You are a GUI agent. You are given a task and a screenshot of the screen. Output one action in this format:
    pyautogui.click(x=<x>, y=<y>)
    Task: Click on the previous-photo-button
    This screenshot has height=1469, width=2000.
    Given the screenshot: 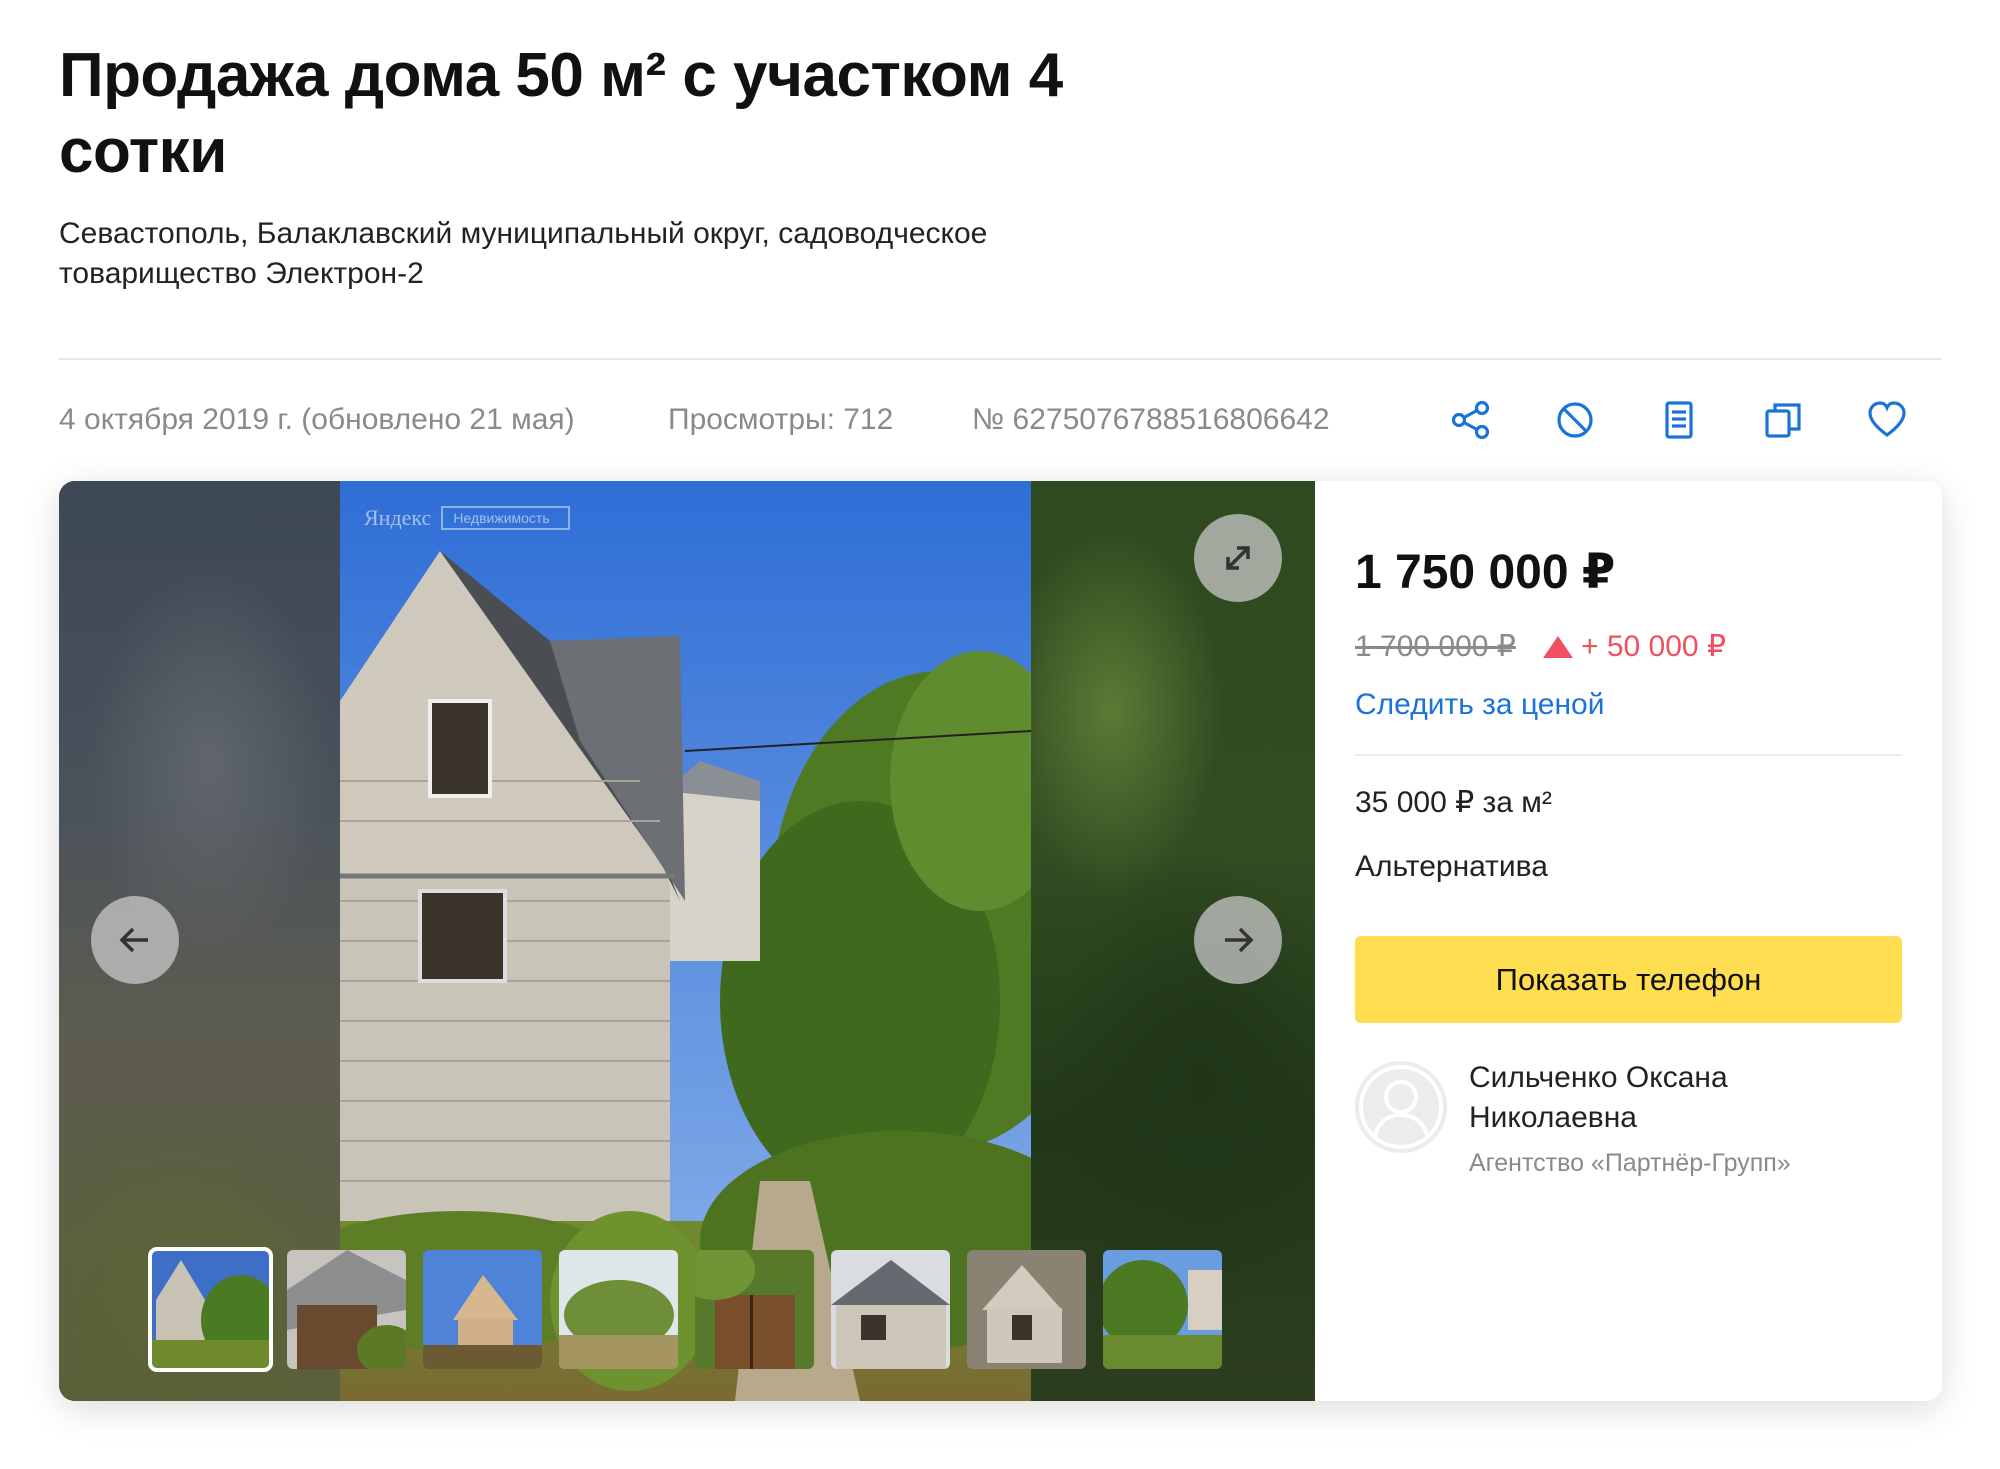 What is the action you would take?
    pyautogui.click(x=135, y=940)
    